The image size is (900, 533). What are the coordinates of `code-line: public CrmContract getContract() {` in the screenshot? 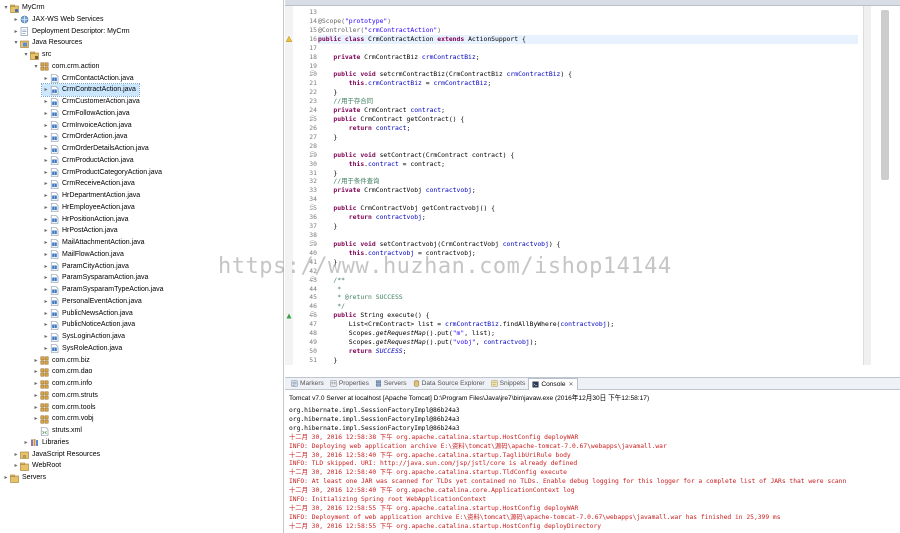 It's located at (391, 119).